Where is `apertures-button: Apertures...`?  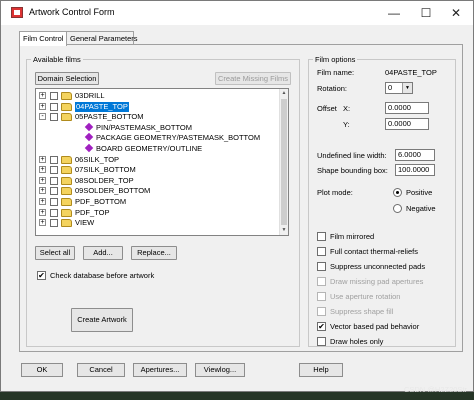 apertures-button: Apertures... is located at coordinates (160, 370).